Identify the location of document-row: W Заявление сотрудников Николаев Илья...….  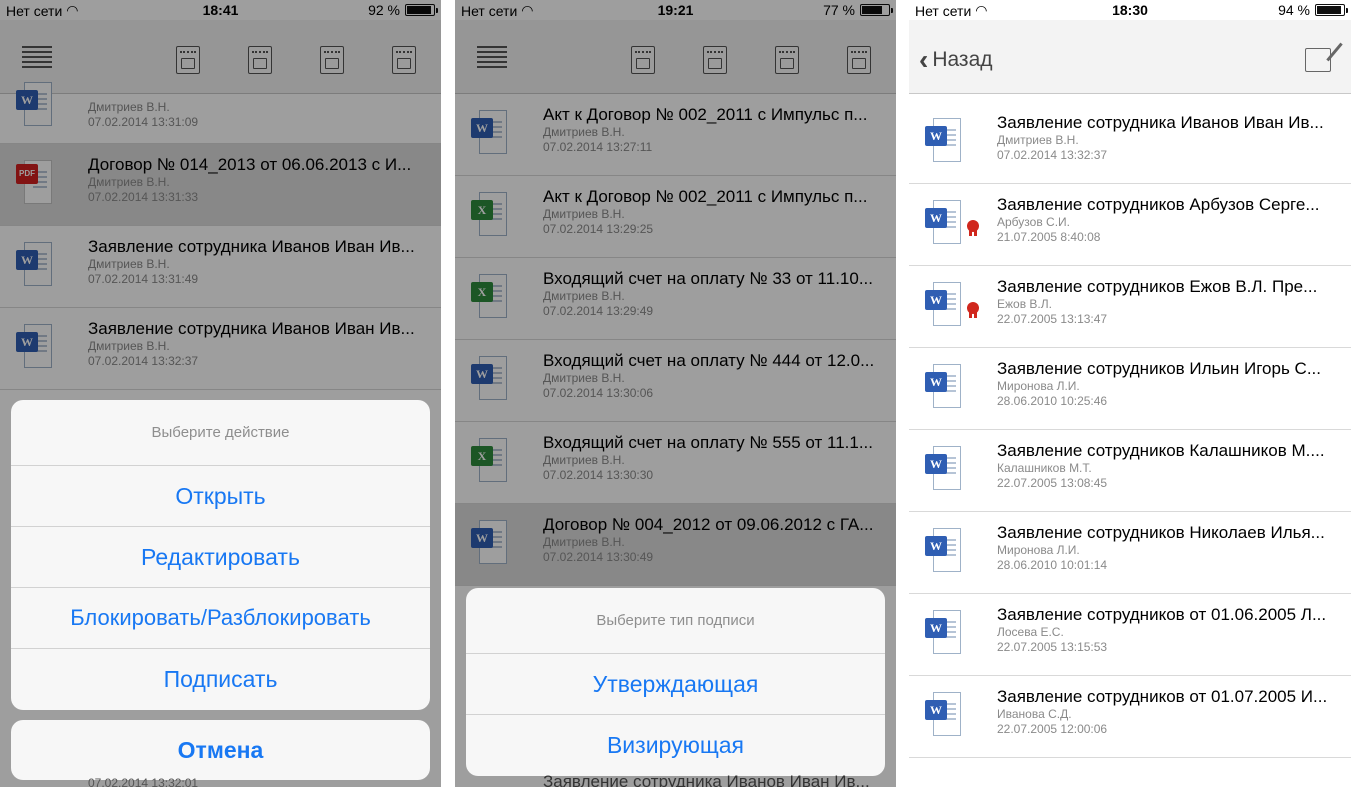
(1130, 553).